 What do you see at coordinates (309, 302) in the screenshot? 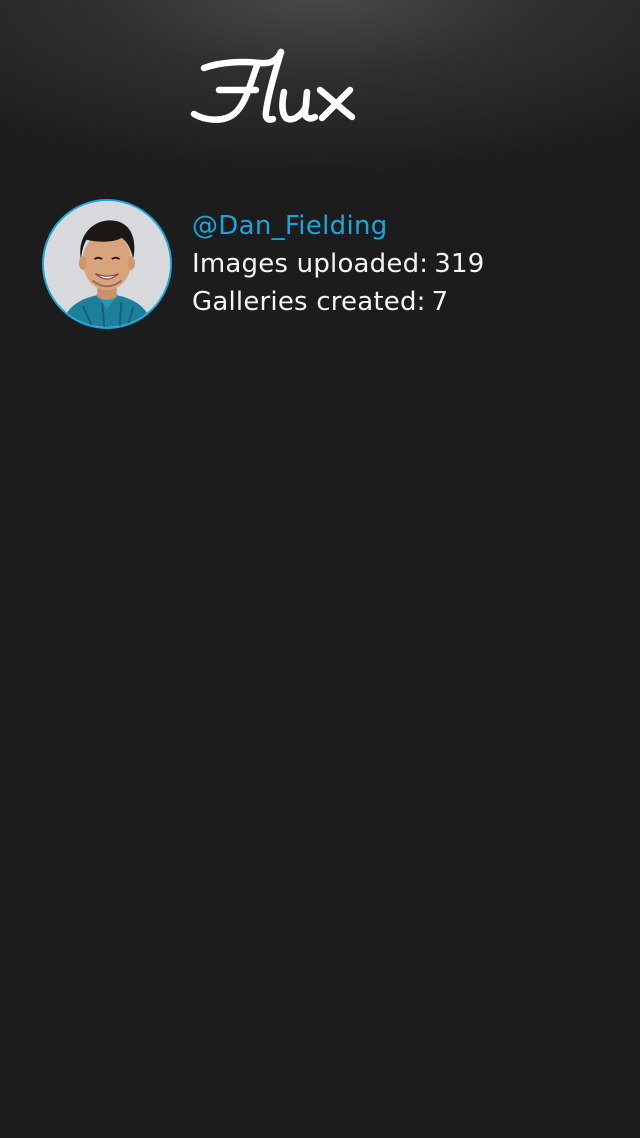
I see `galleries-created-label: Galleries created:` at bounding box center [309, 302].